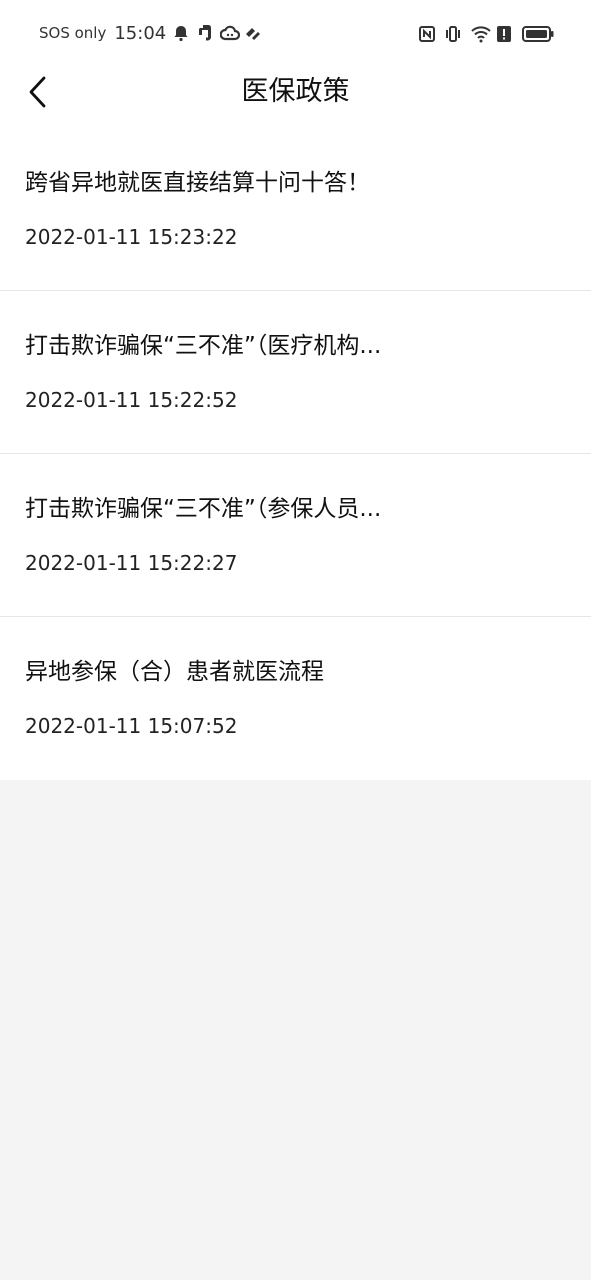  I want to click on nfc-icon, so click(427, 34).